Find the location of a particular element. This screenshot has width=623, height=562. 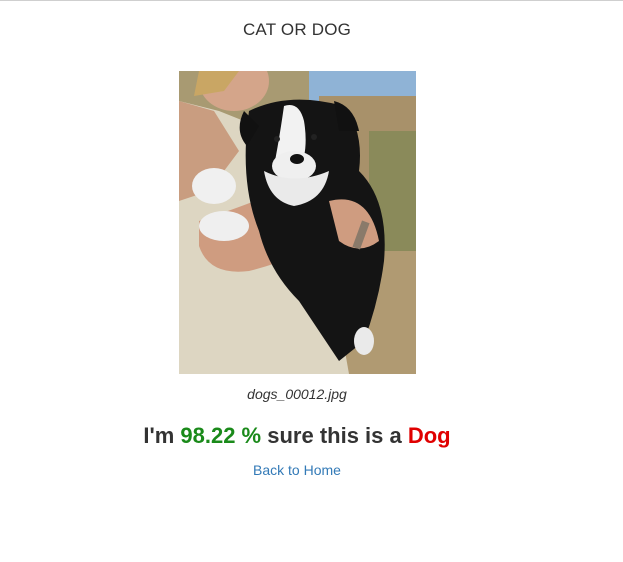

back-link-container: Back to Home is located at coordinates (297, 470).